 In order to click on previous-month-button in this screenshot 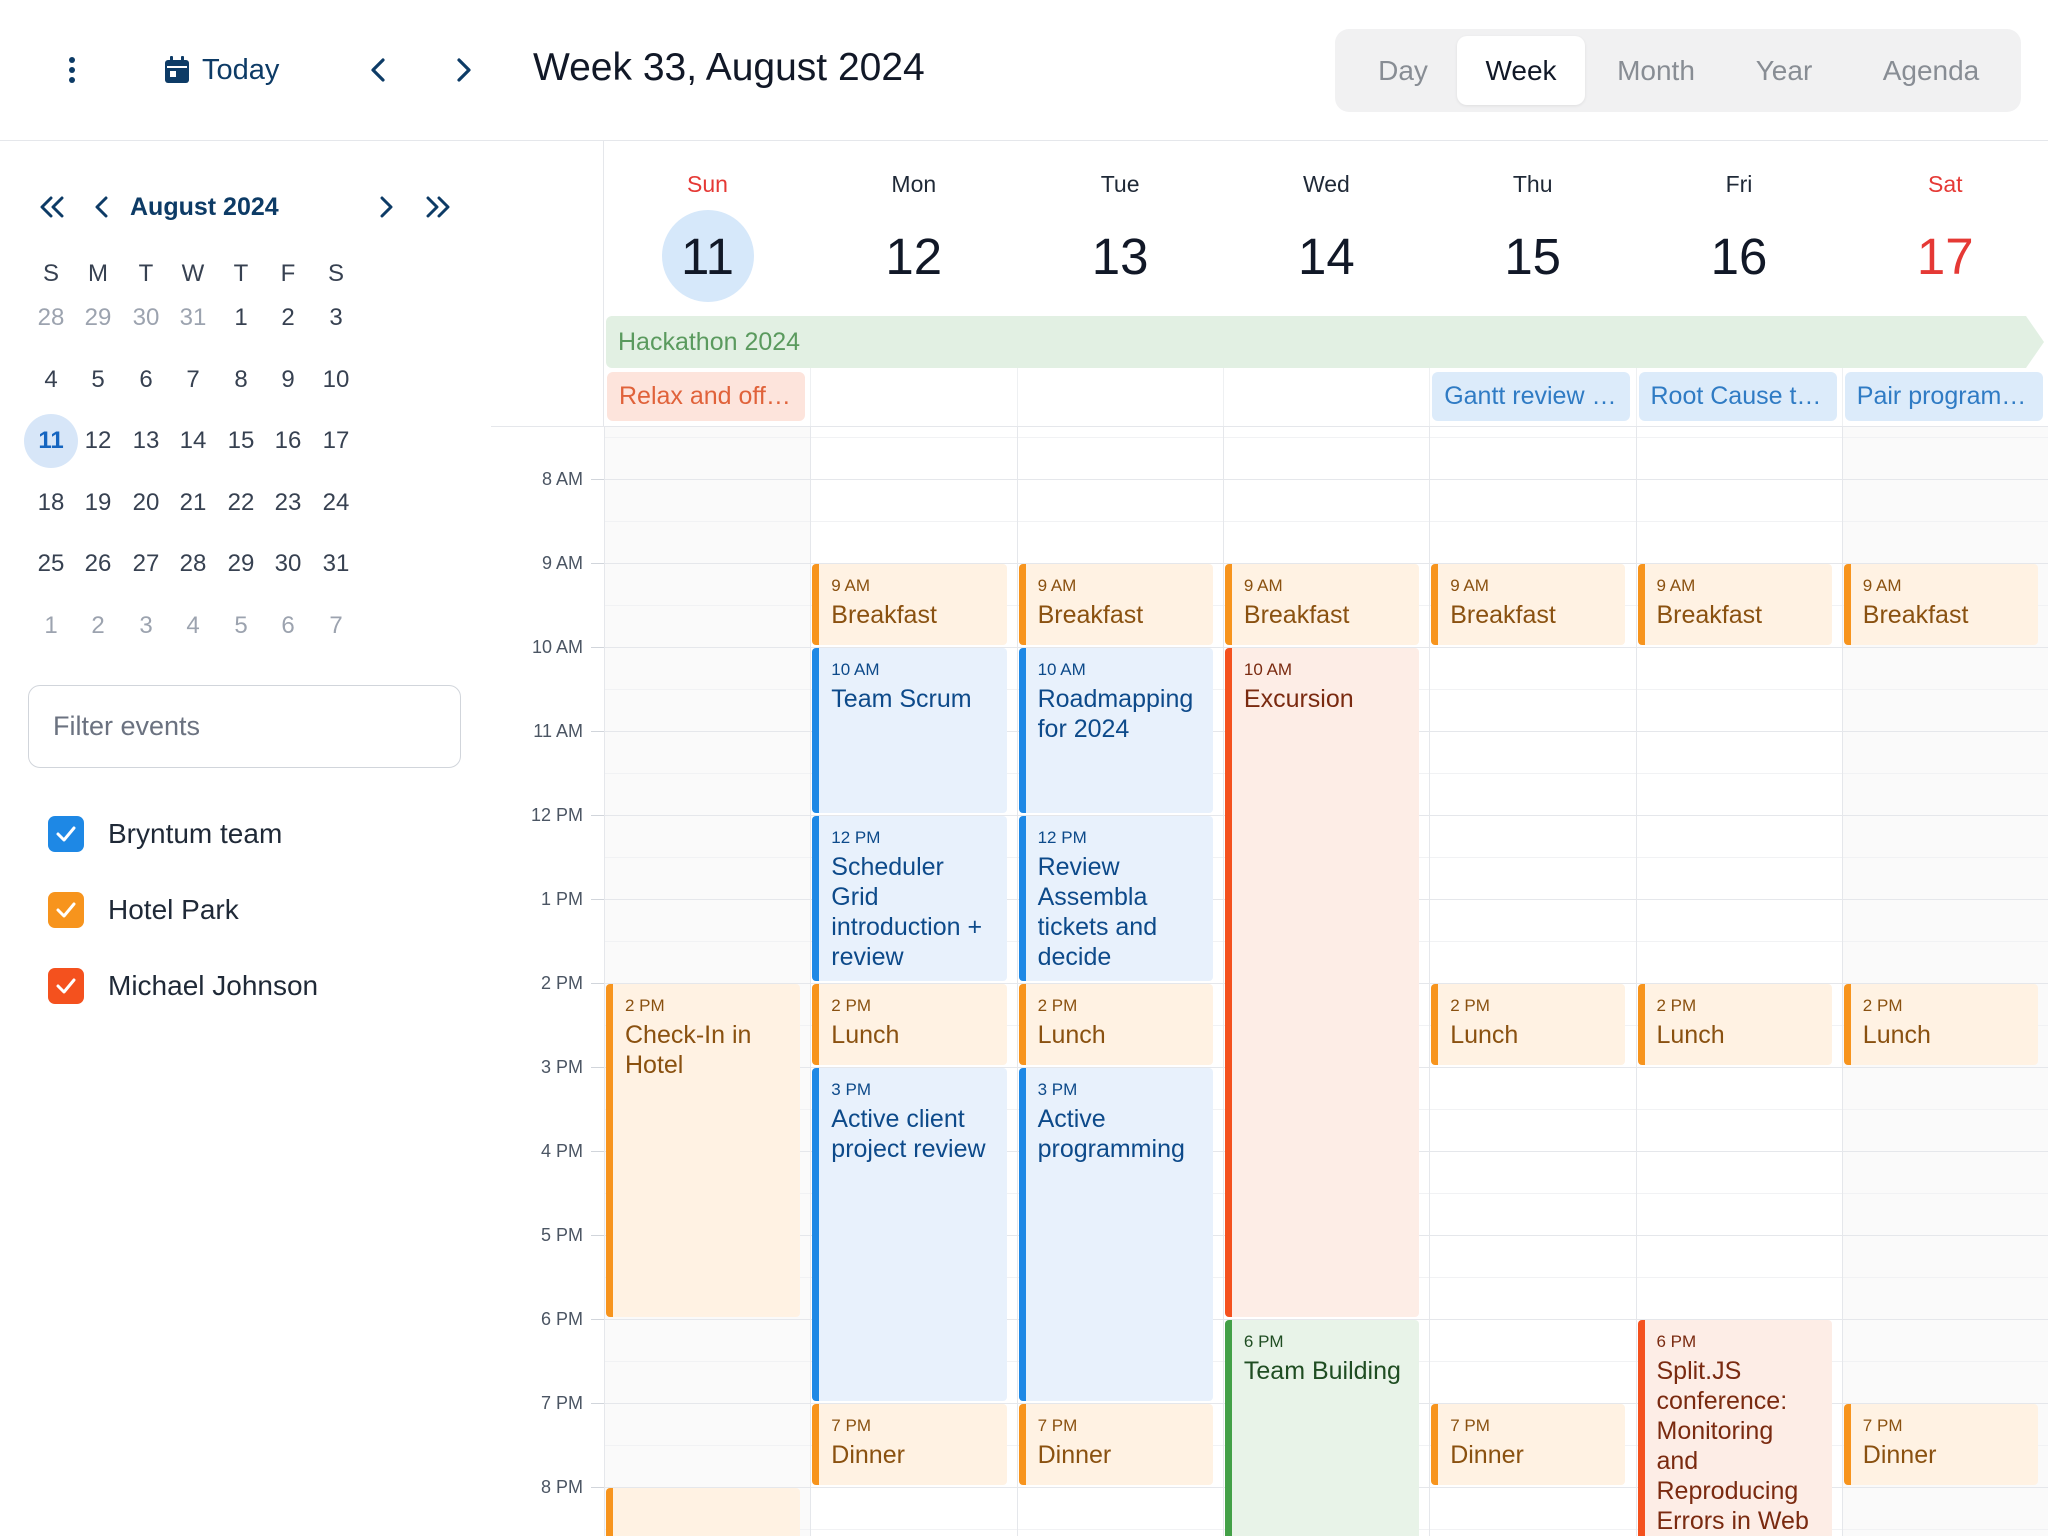, I will do `click(102, 207)`.